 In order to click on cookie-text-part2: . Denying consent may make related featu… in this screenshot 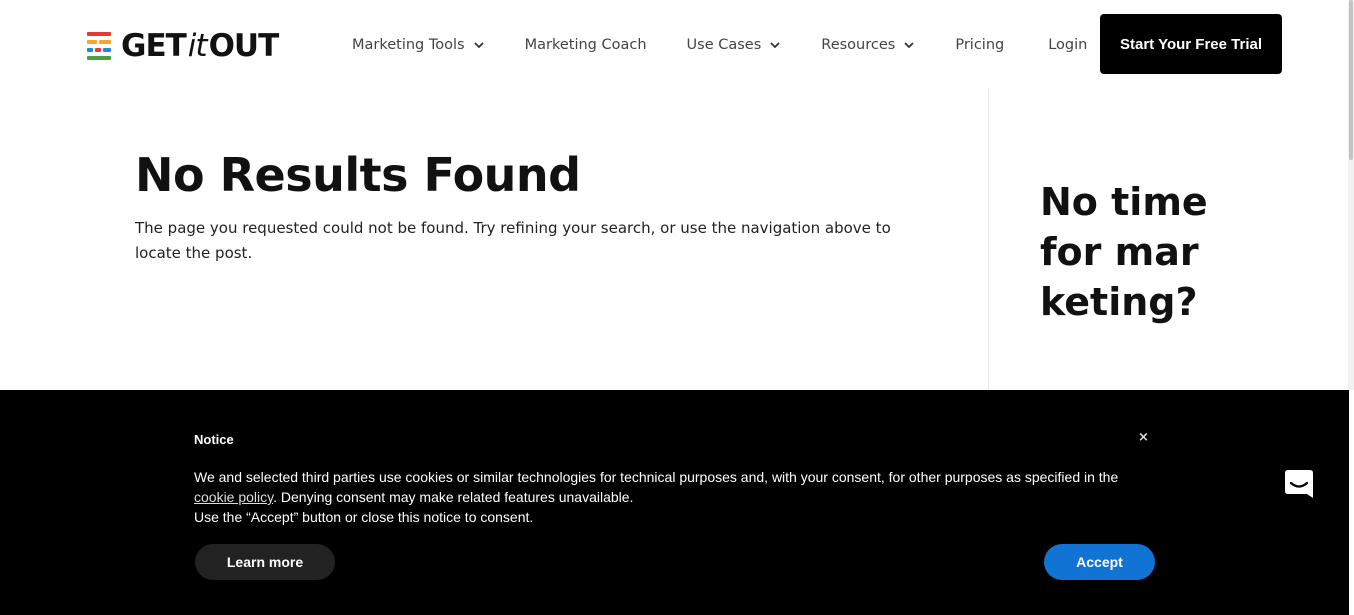, I will do `click(453, 497)`.